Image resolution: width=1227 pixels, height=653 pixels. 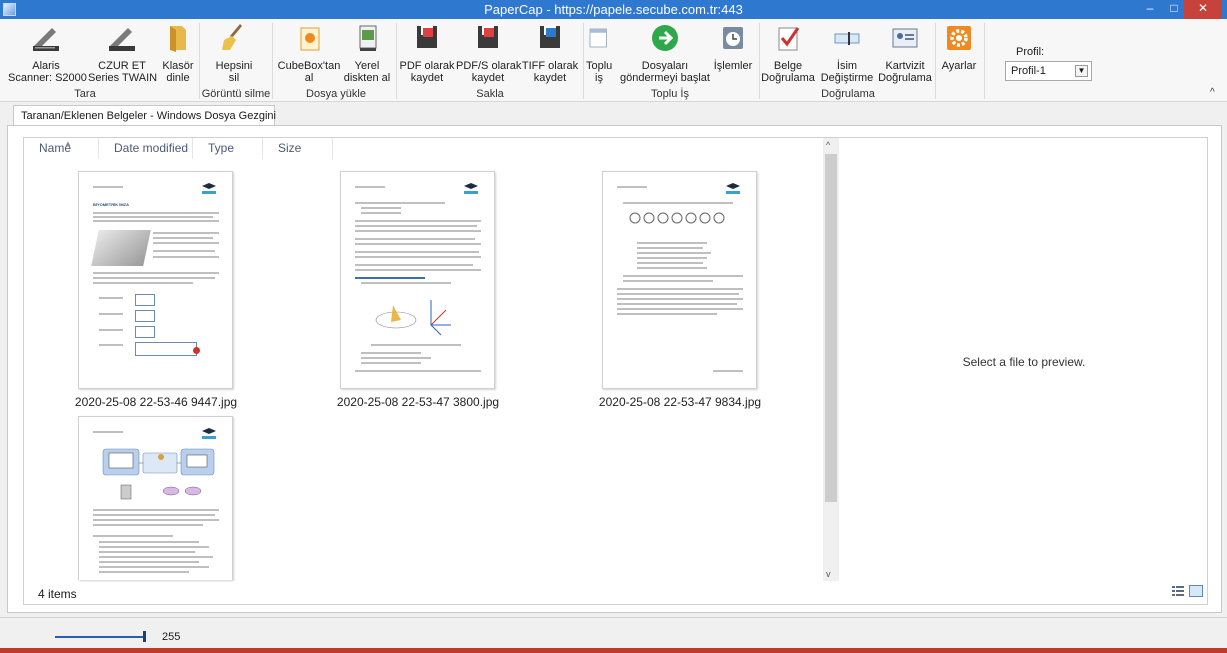 I want to click on zoom-slider-handle, so click(x=144, y=636).